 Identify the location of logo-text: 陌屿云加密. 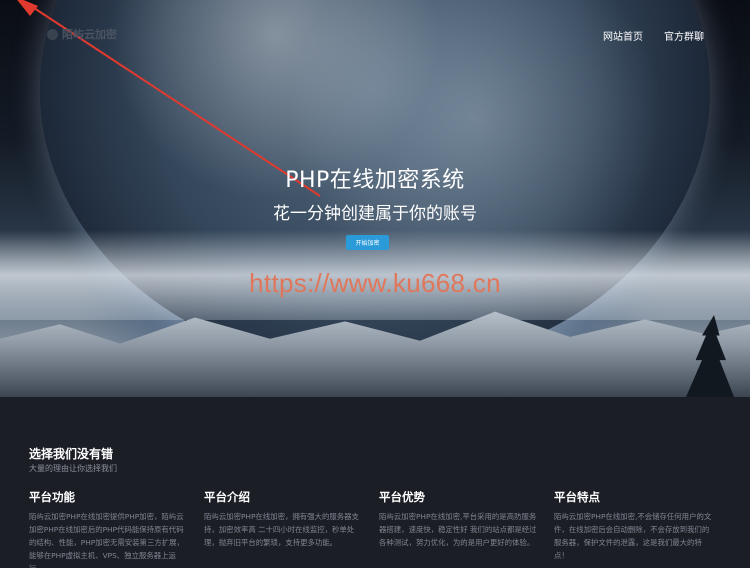
(89, 34).